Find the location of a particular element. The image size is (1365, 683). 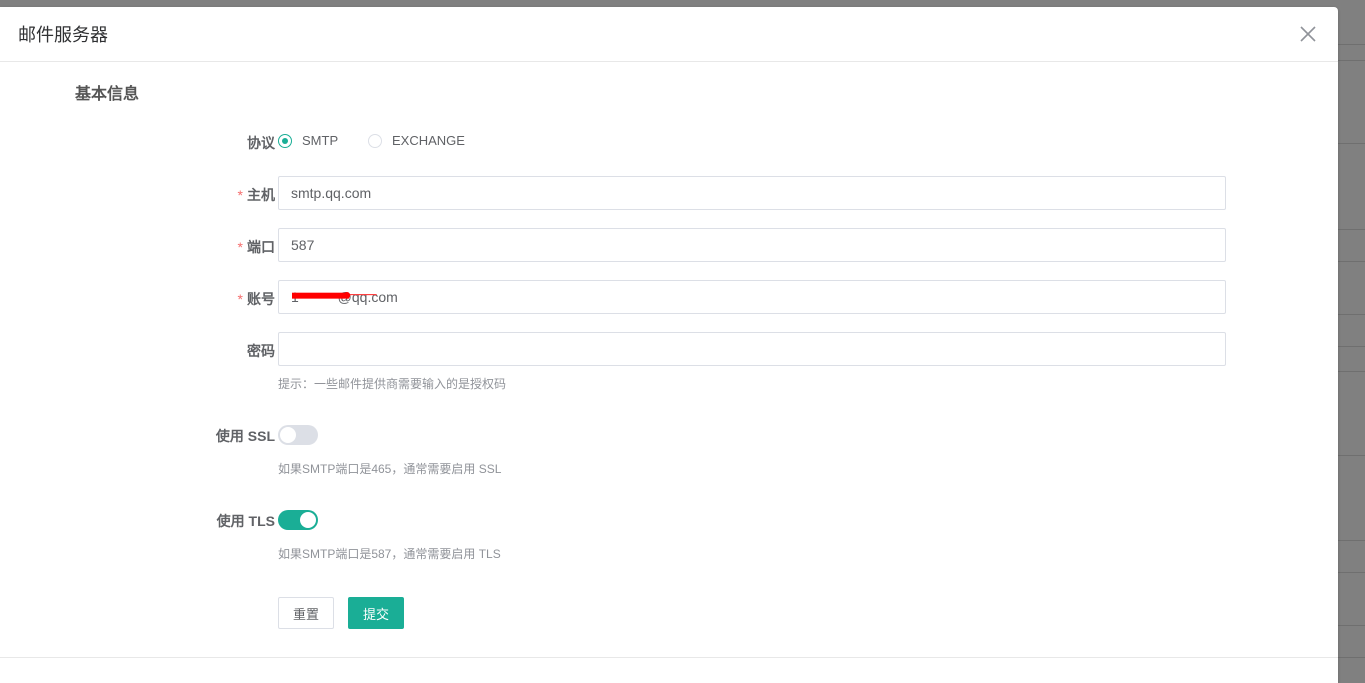

radio-exchange-label: EXCHANGE is located at coordinates (428, 140).